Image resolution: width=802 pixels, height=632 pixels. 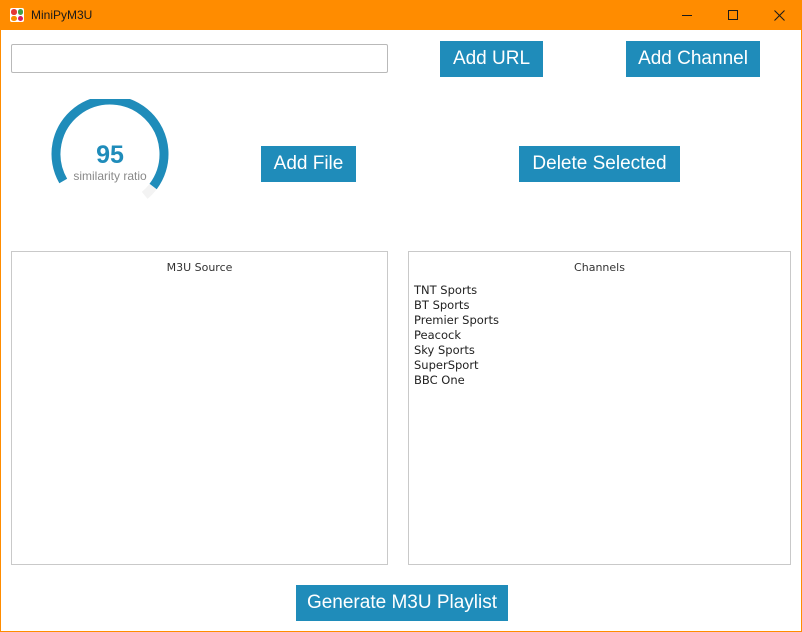 I want to click on channel-list-item: TNT Sports, so click(x=456, y=290).